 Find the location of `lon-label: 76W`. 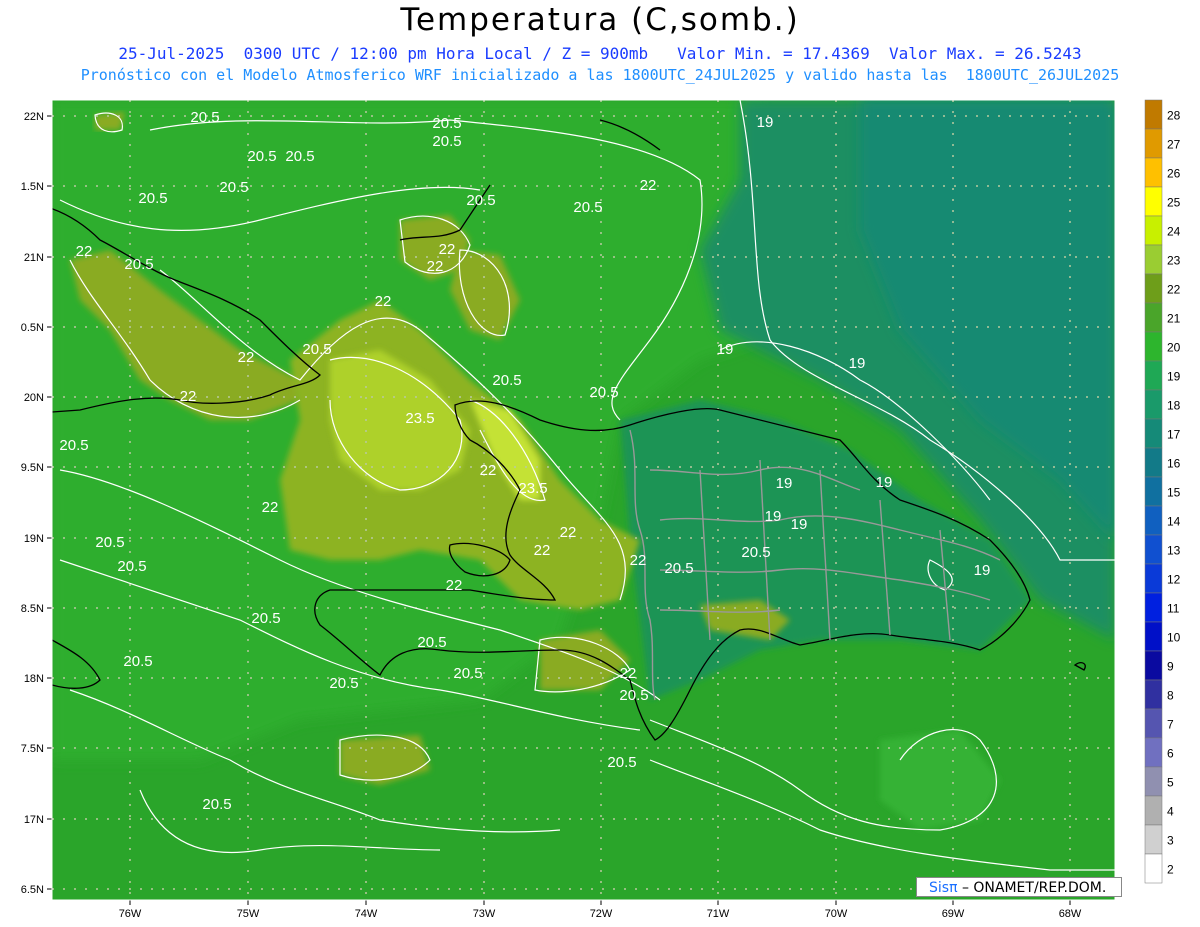

lon-label: 76W is located at coordinates (130, 914).